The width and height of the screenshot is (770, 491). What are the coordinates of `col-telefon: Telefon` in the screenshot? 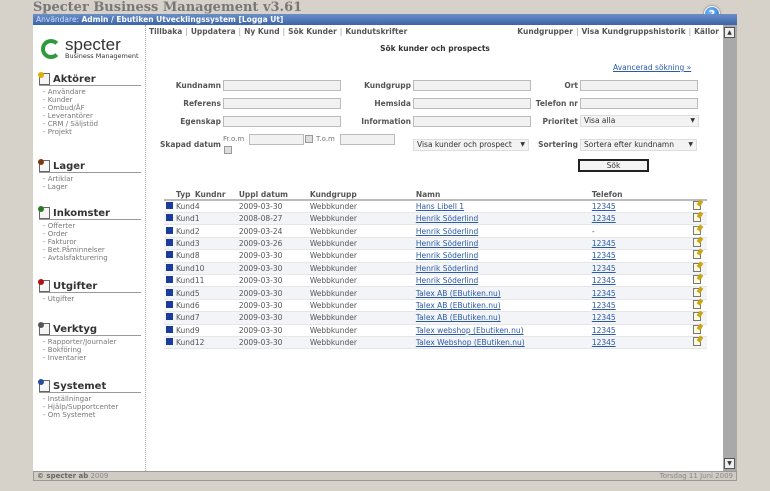 It's located at (642, 195).